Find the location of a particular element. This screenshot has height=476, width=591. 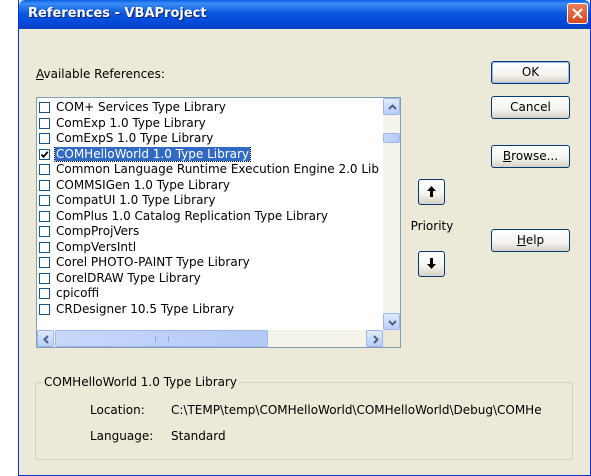

help-button: Help is located at coordinates (530, 240).